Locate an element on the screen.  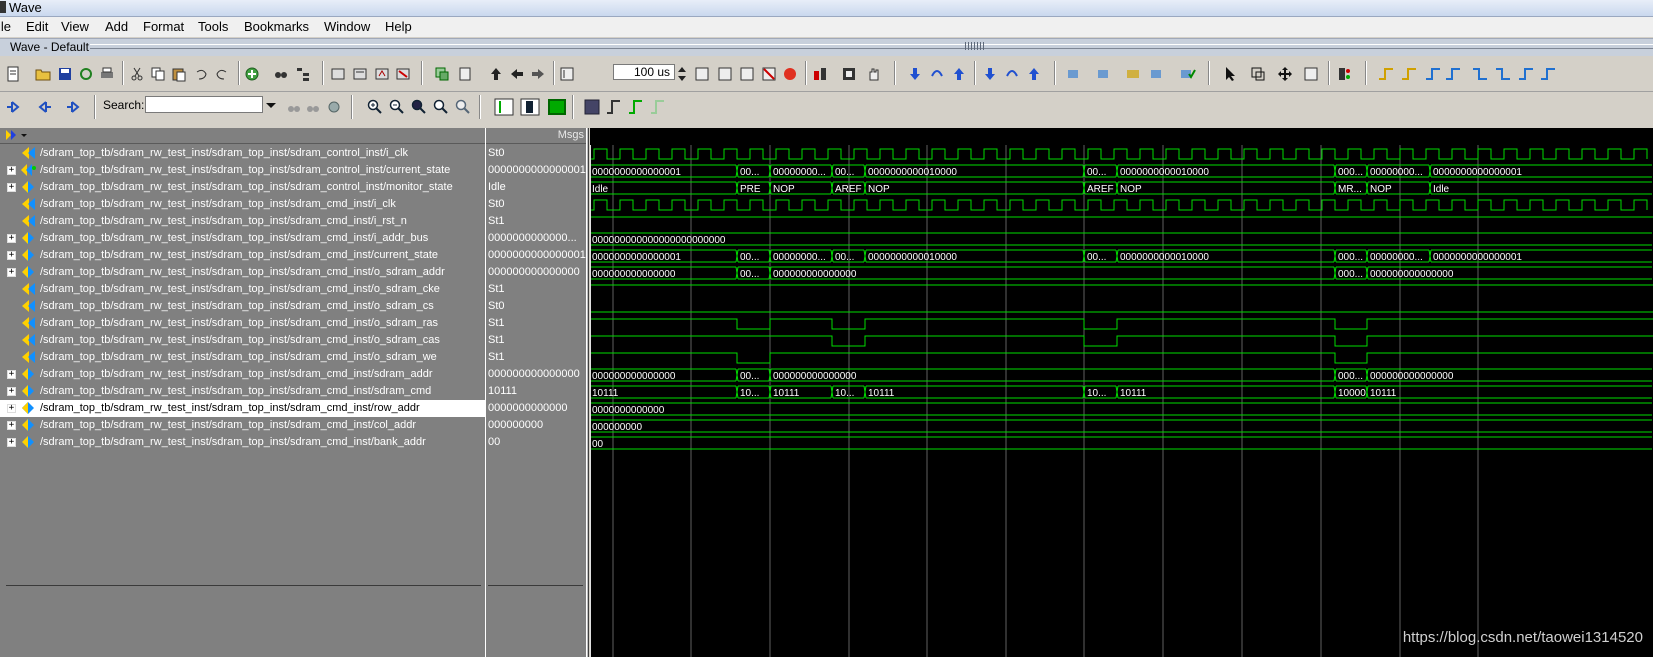
edge-fall-icon is located at coordinates (1409, 74).